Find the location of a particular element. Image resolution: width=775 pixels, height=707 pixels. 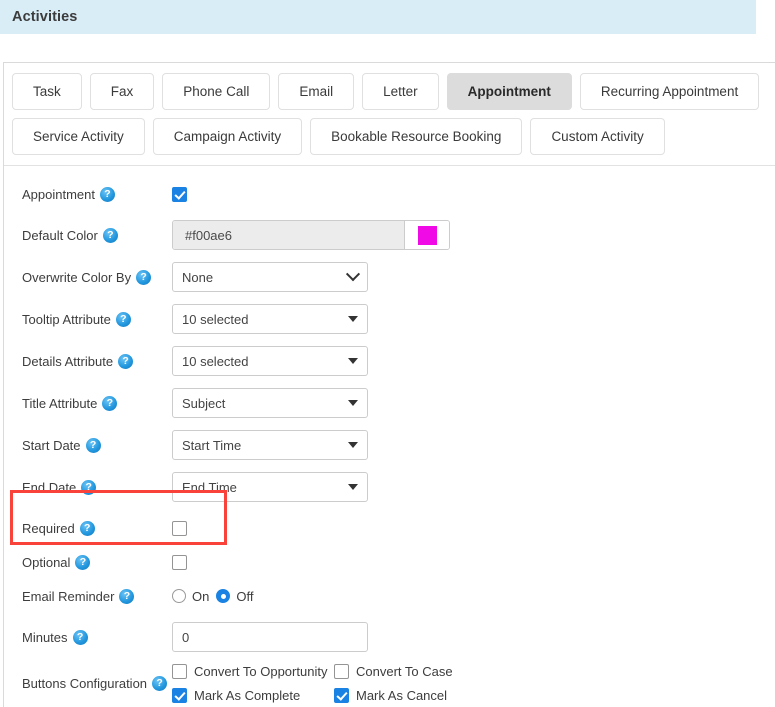

row-tooltip-attribute: Tooltip Attribute ? 10 selected is located at coordinates (389, 319).